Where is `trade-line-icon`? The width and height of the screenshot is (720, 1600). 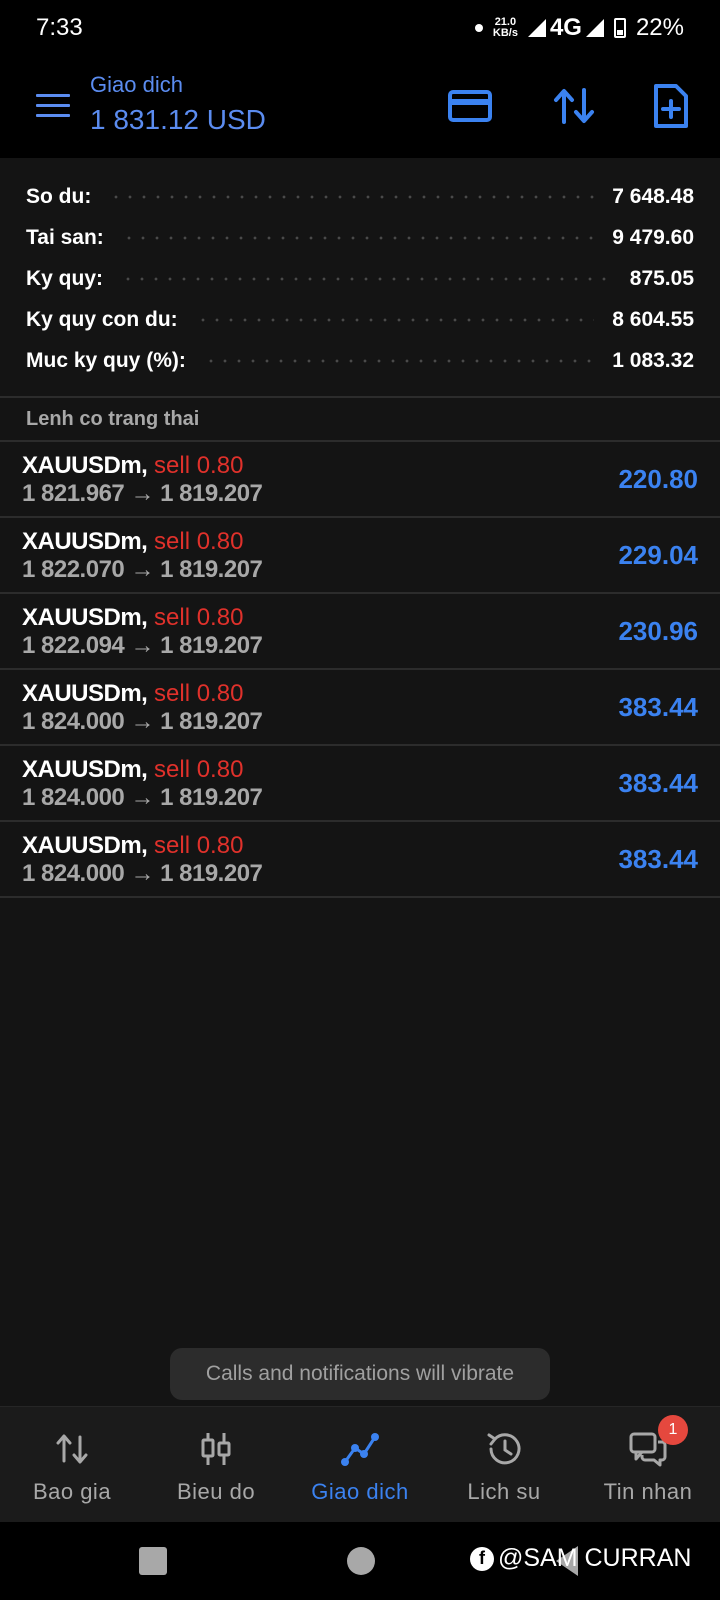 trade-line-icon is located at coordinates (360, 1449).